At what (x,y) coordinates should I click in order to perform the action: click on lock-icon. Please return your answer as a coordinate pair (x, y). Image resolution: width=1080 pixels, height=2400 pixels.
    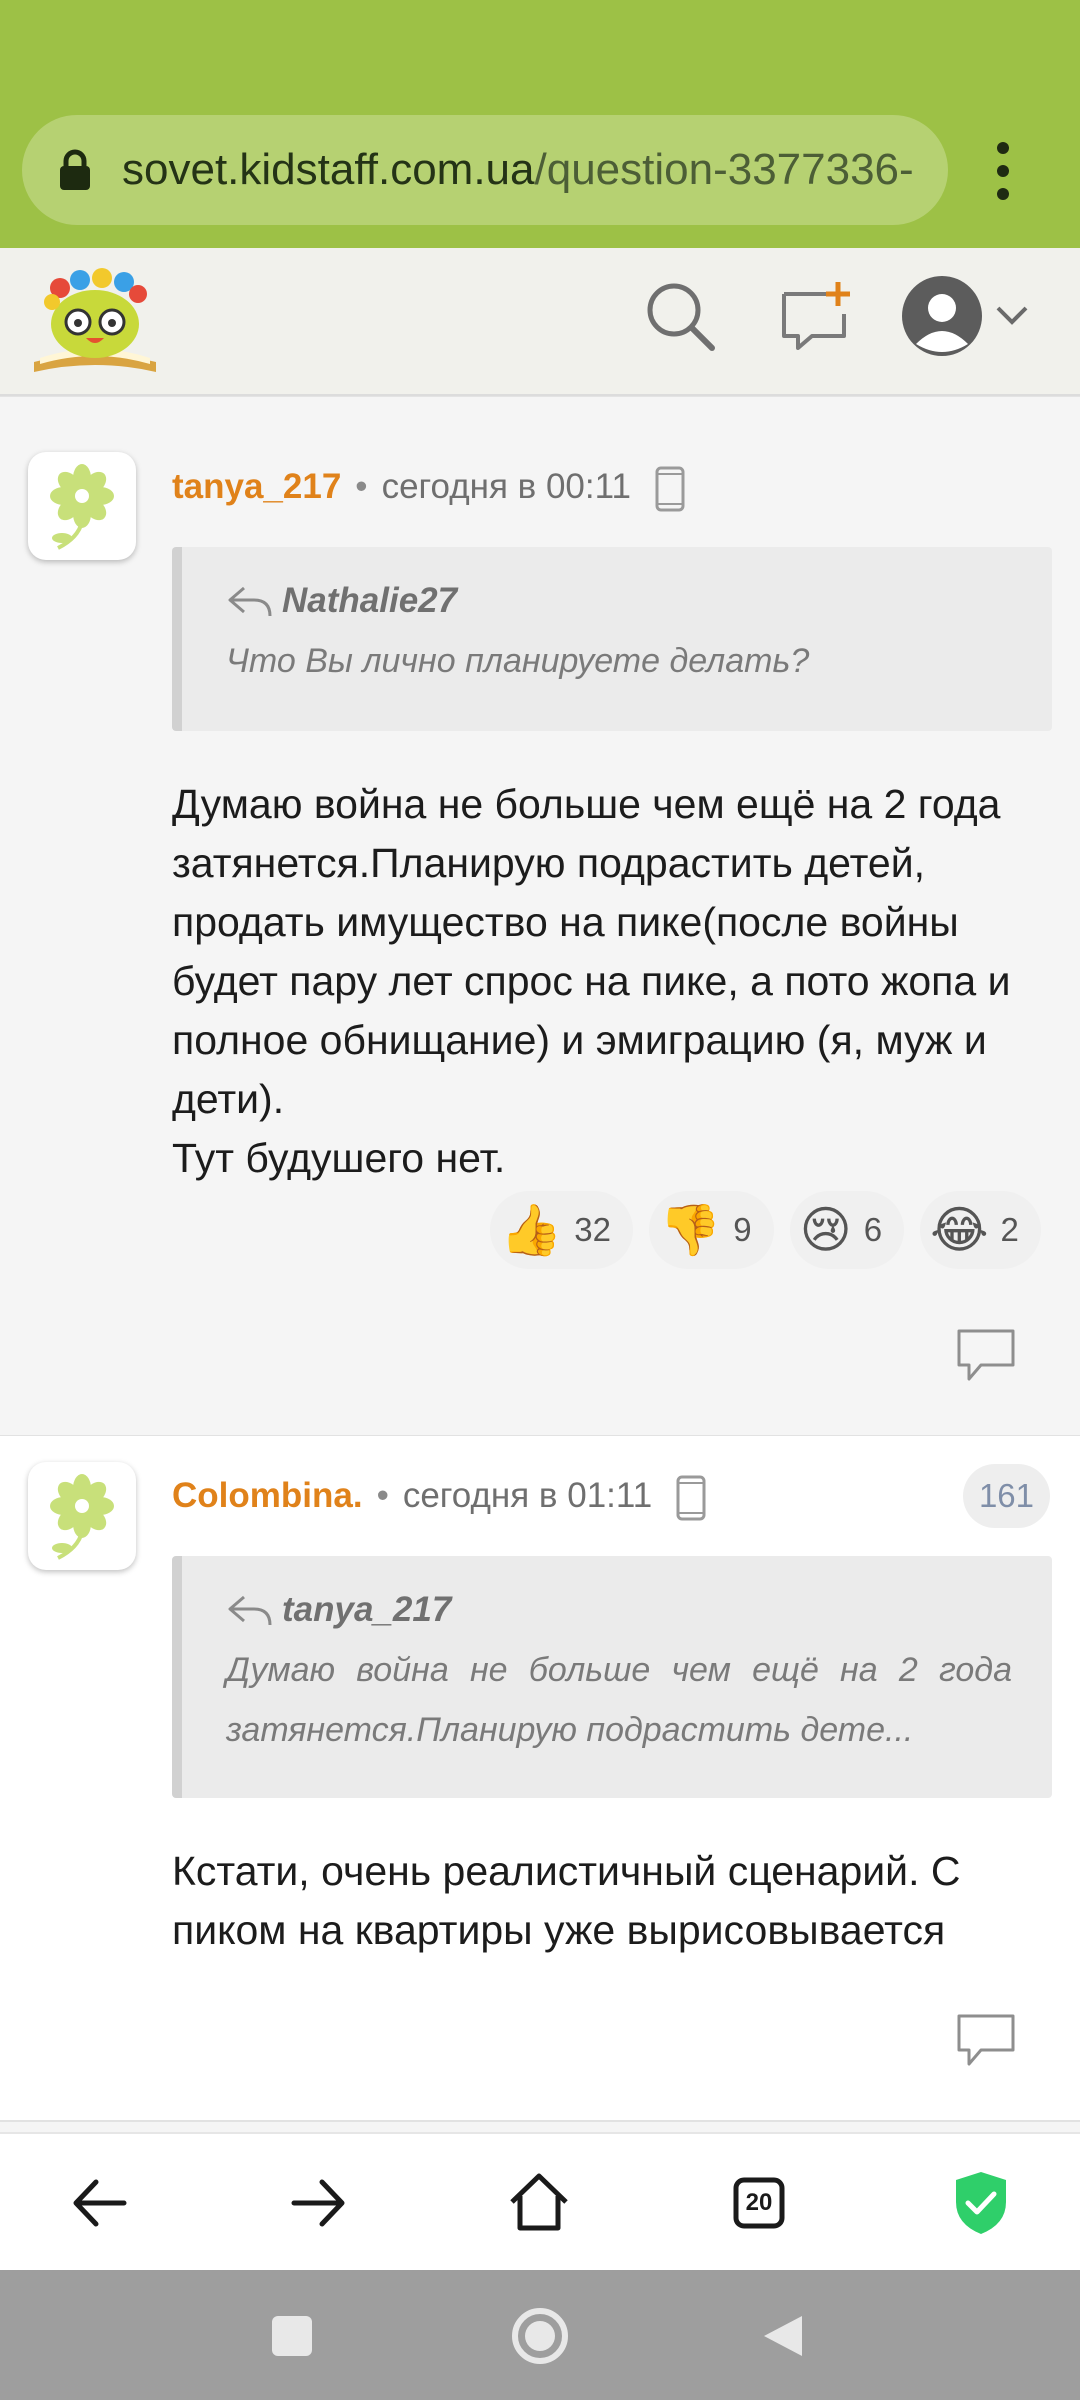
    Looking at the image, I should click on (75, 169).